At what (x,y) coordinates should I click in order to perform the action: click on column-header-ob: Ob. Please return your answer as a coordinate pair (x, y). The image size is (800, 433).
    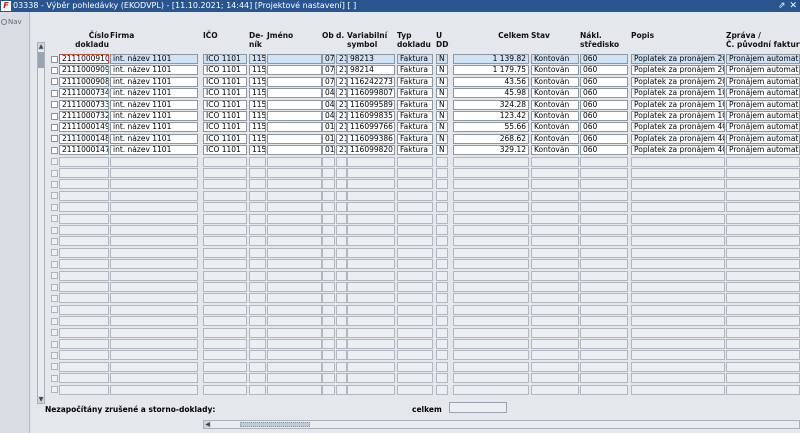
    Looking at the image, I should click on (328, 35).